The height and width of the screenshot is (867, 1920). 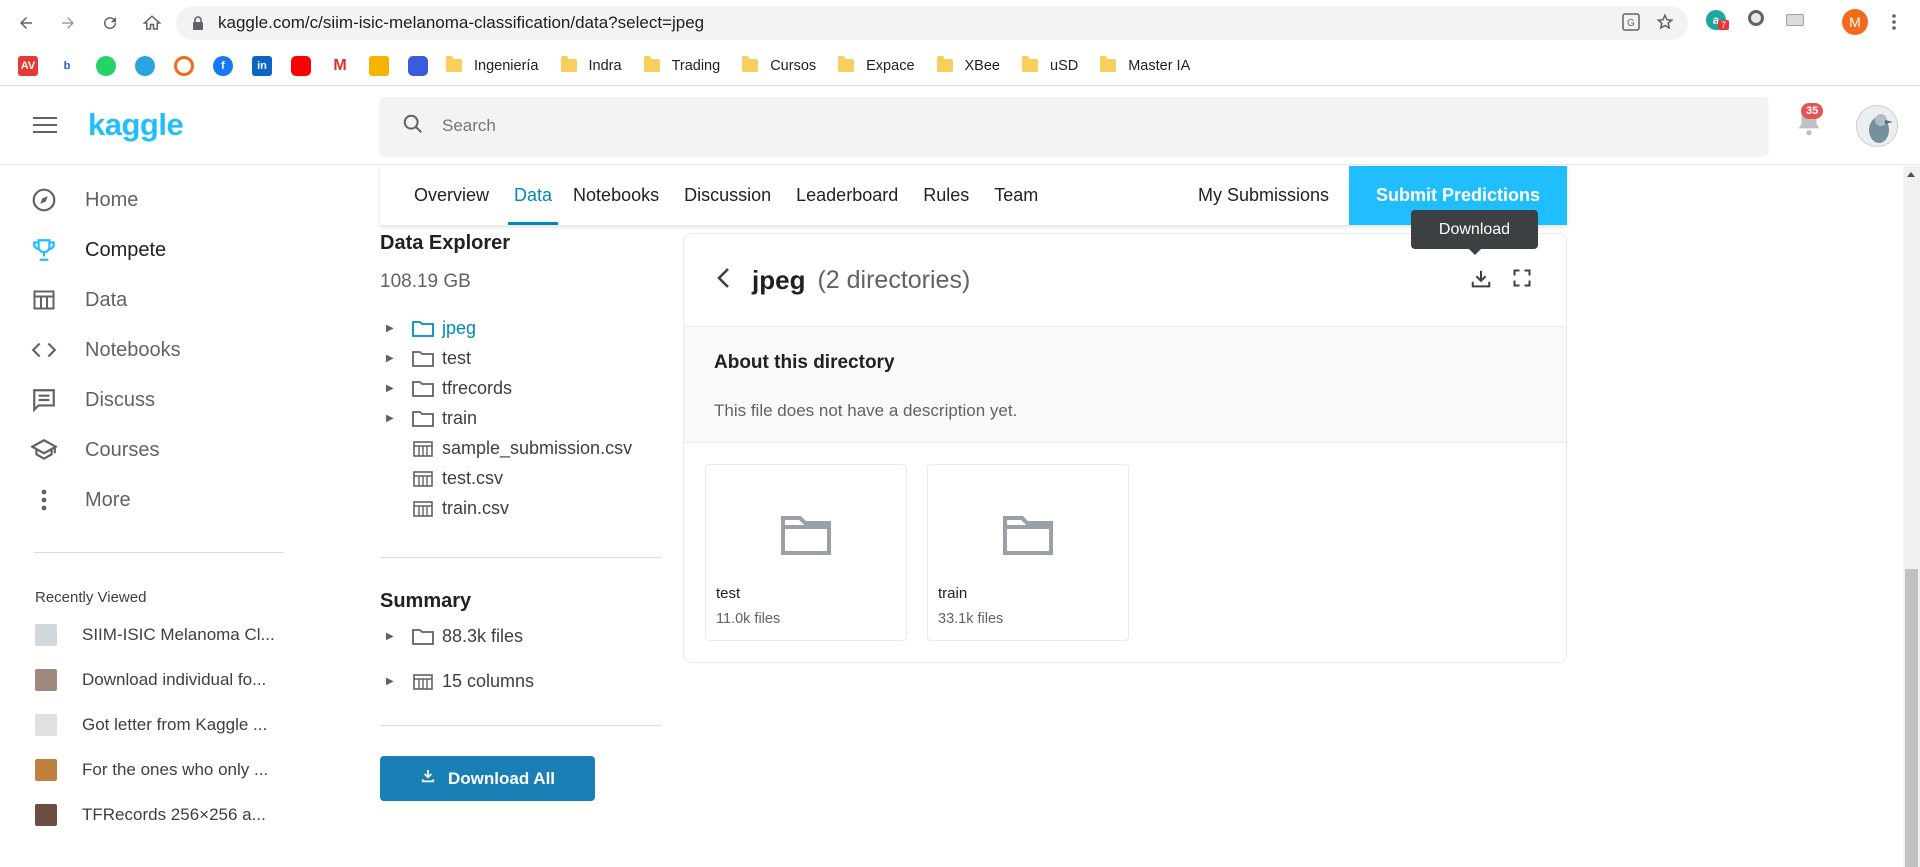 What do you see at coordinates (1263, 195) in the screenshot?
I see `my-submissions-link: My Submissions` at bounding box center [1263, 195].